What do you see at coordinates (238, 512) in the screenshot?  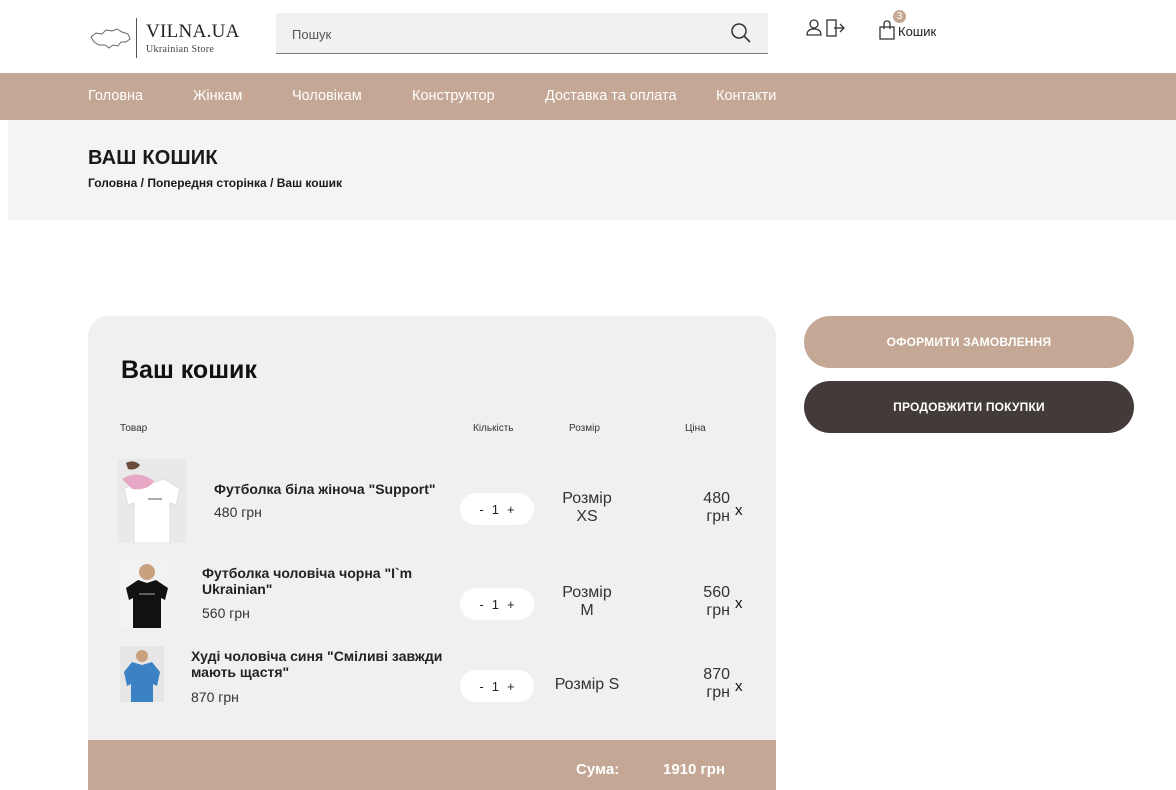 I see `product-unit-price: 480 грн` at bounding box center [238, 512].